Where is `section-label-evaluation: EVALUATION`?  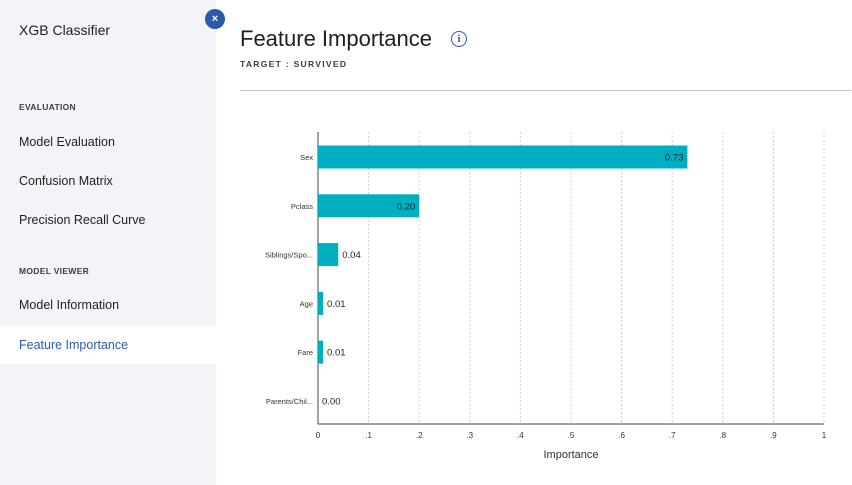 section-label-evaluation: EVALUATION is located at coordinates (47, 107).